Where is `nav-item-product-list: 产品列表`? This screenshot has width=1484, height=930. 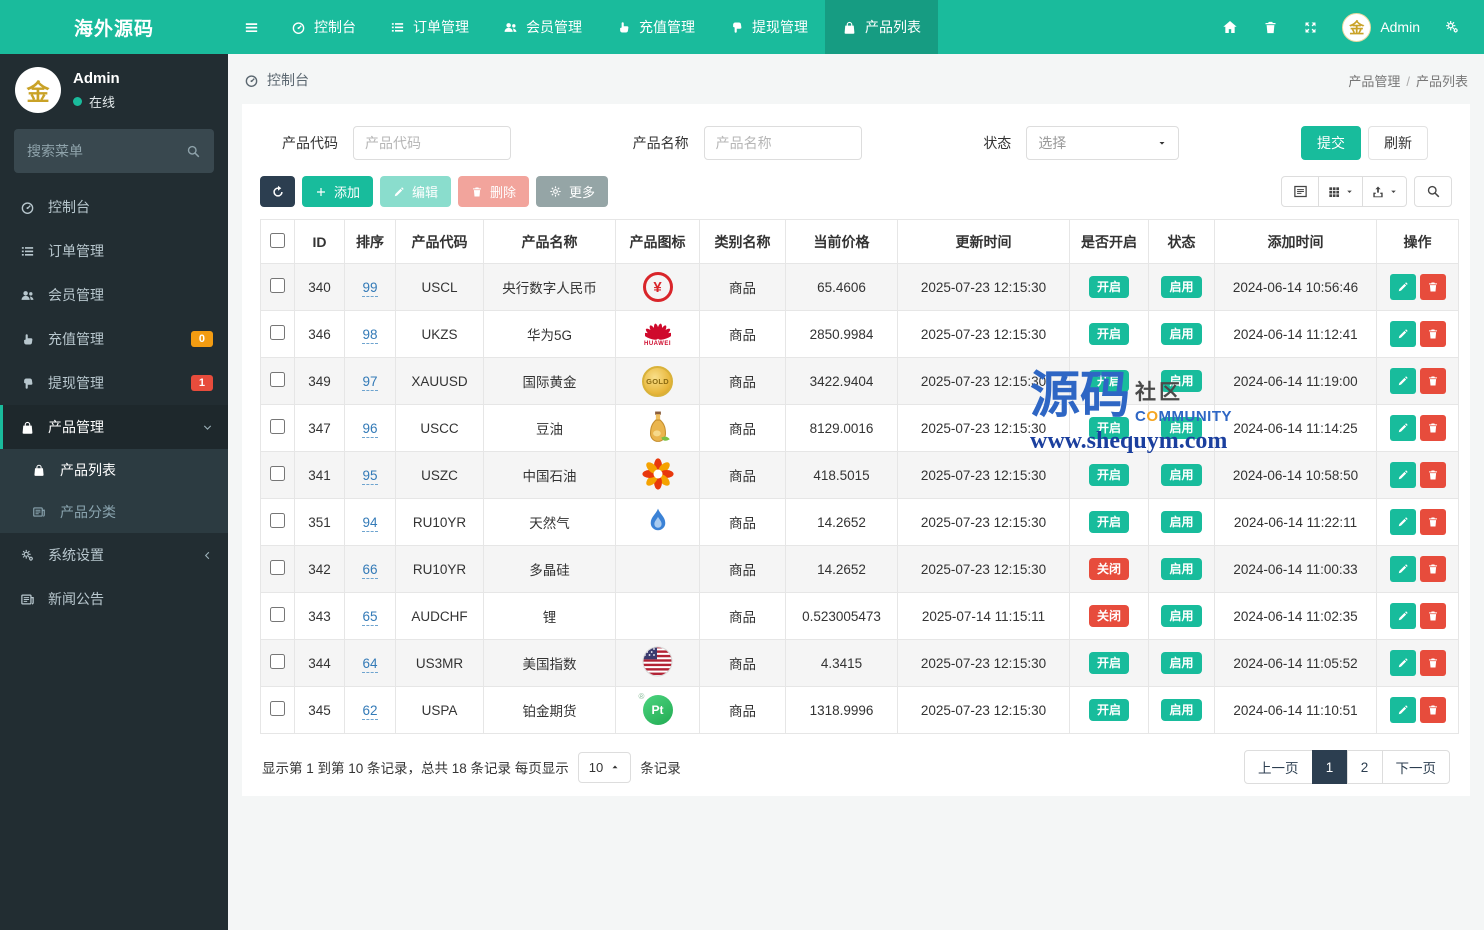 nav-item-product-list: 产品列表 is located at coordinates (881, 27).